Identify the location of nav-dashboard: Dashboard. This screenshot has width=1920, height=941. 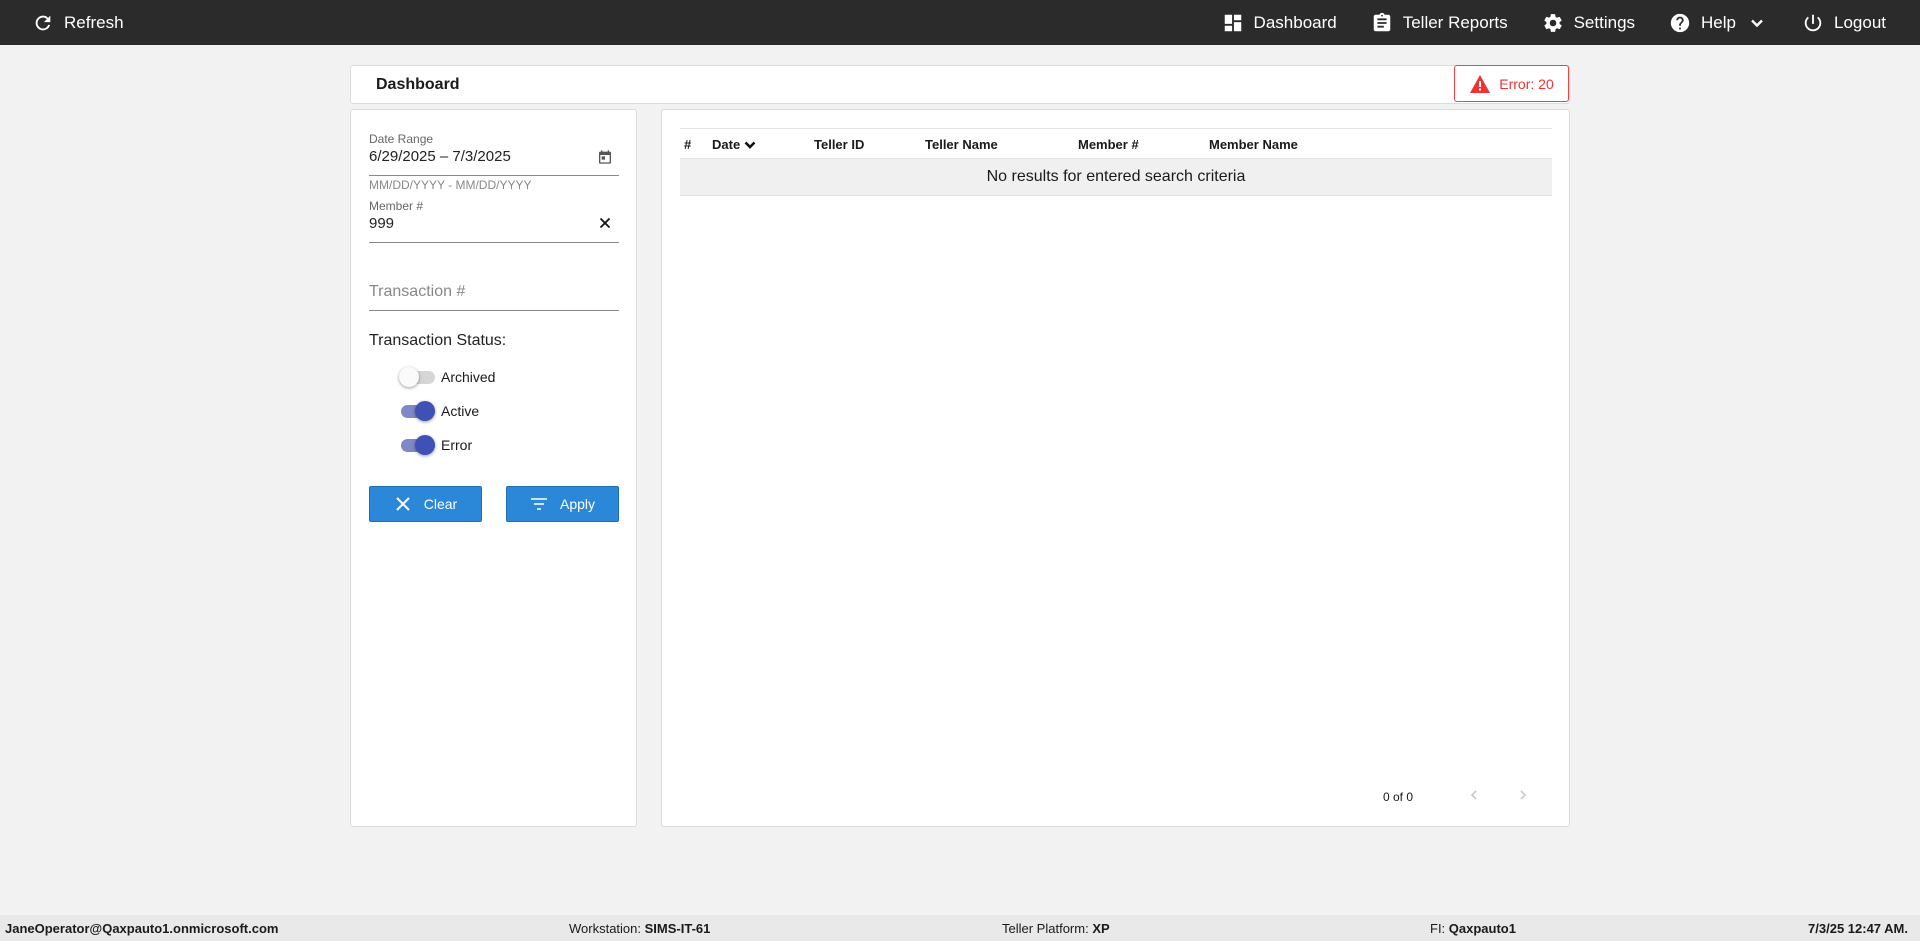
(1279, 23).